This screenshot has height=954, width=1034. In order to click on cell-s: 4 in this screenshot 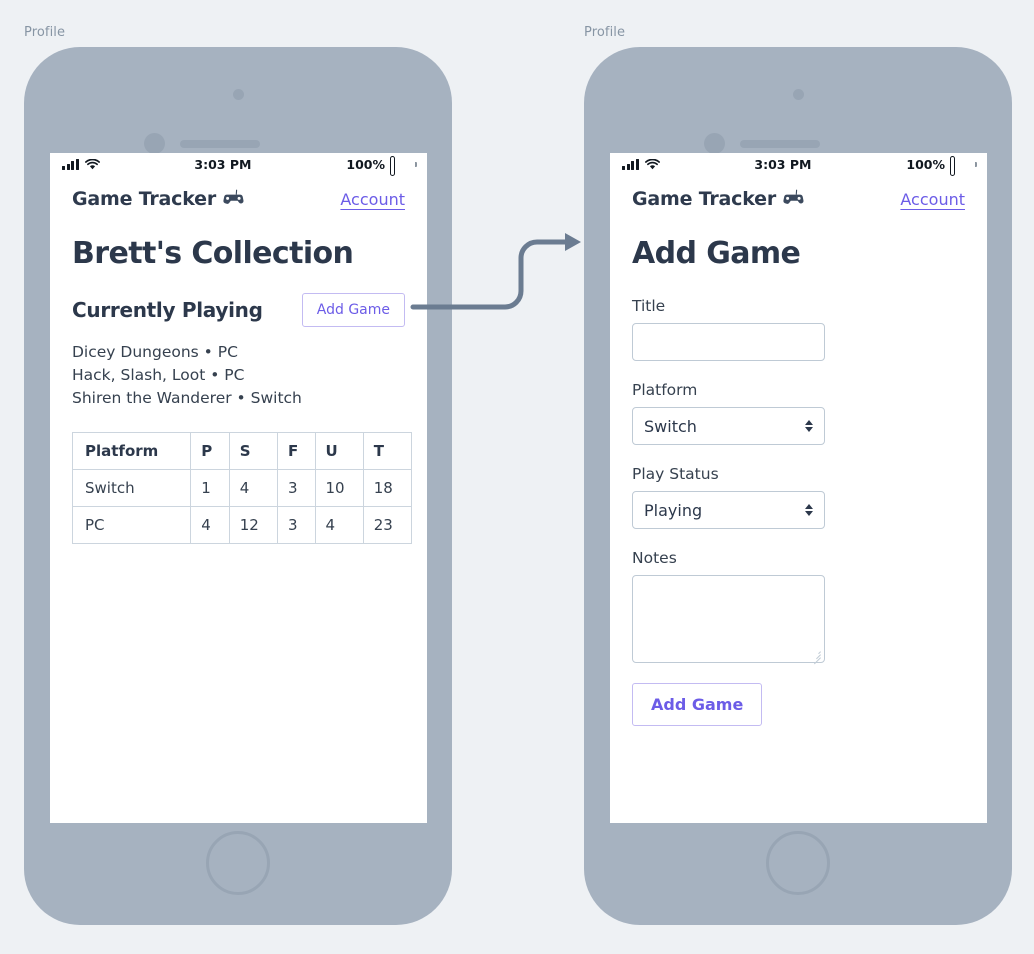, I will do `click(253, 488)`.